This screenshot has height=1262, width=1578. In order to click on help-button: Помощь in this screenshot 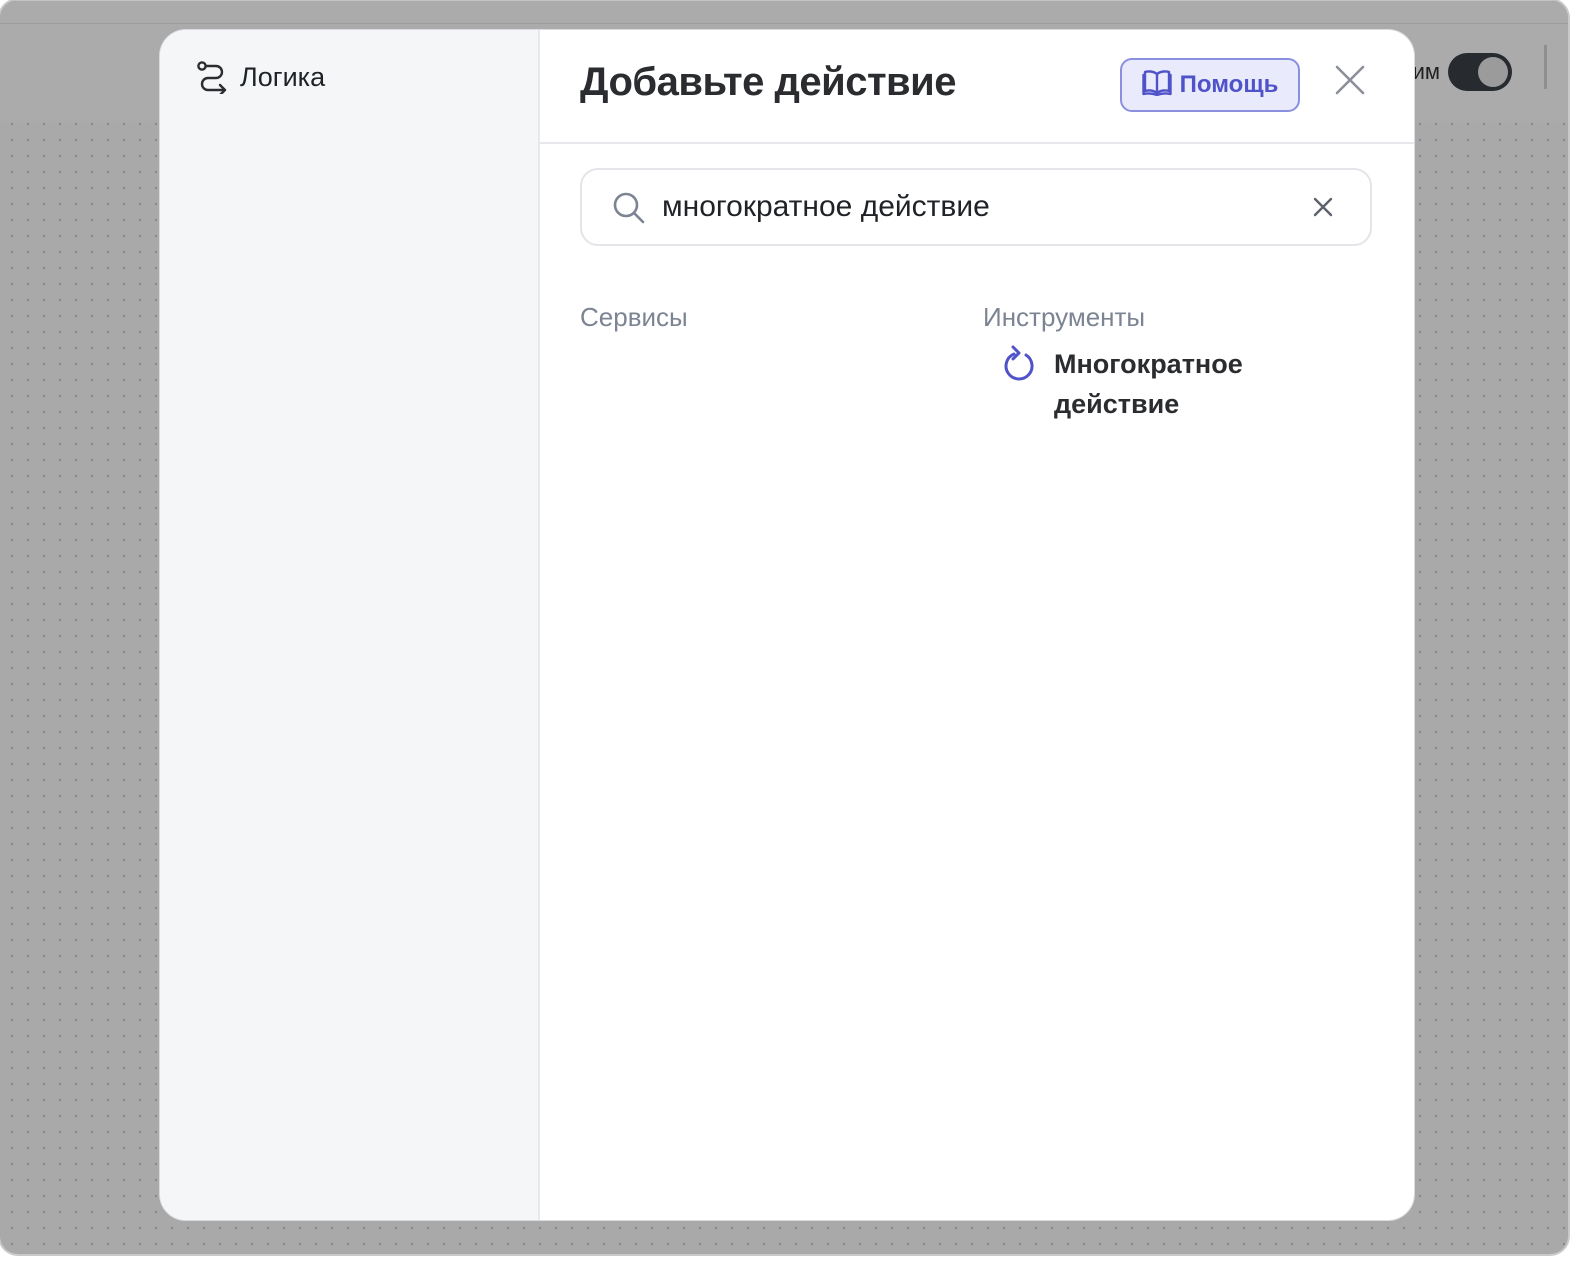, I will do `click(1210, 85)`.